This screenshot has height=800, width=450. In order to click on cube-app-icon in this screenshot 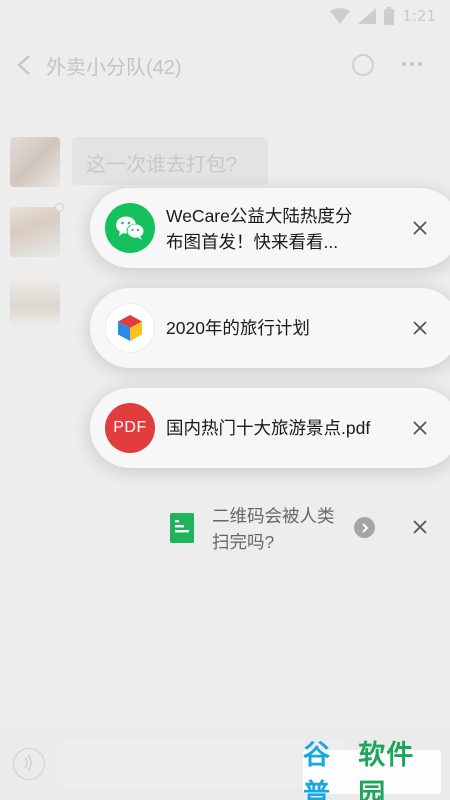, I will do `click(130, 328)`.